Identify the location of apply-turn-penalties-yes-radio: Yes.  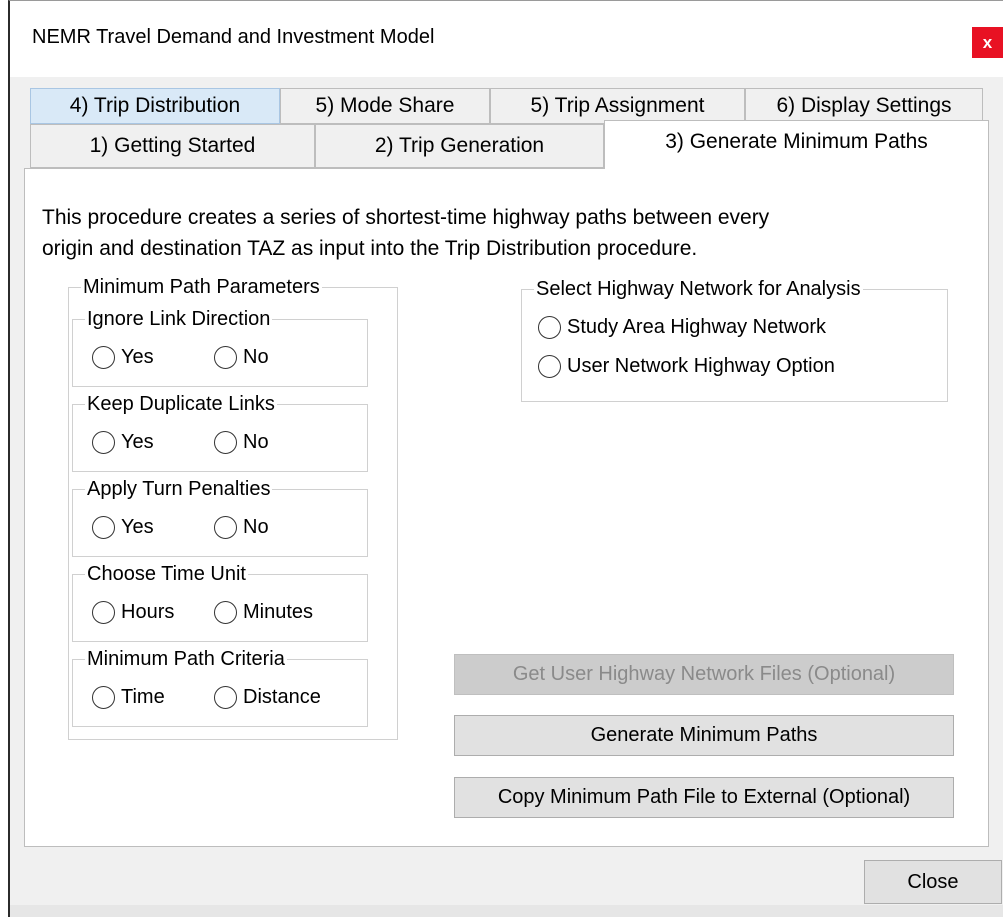
(123, 527).